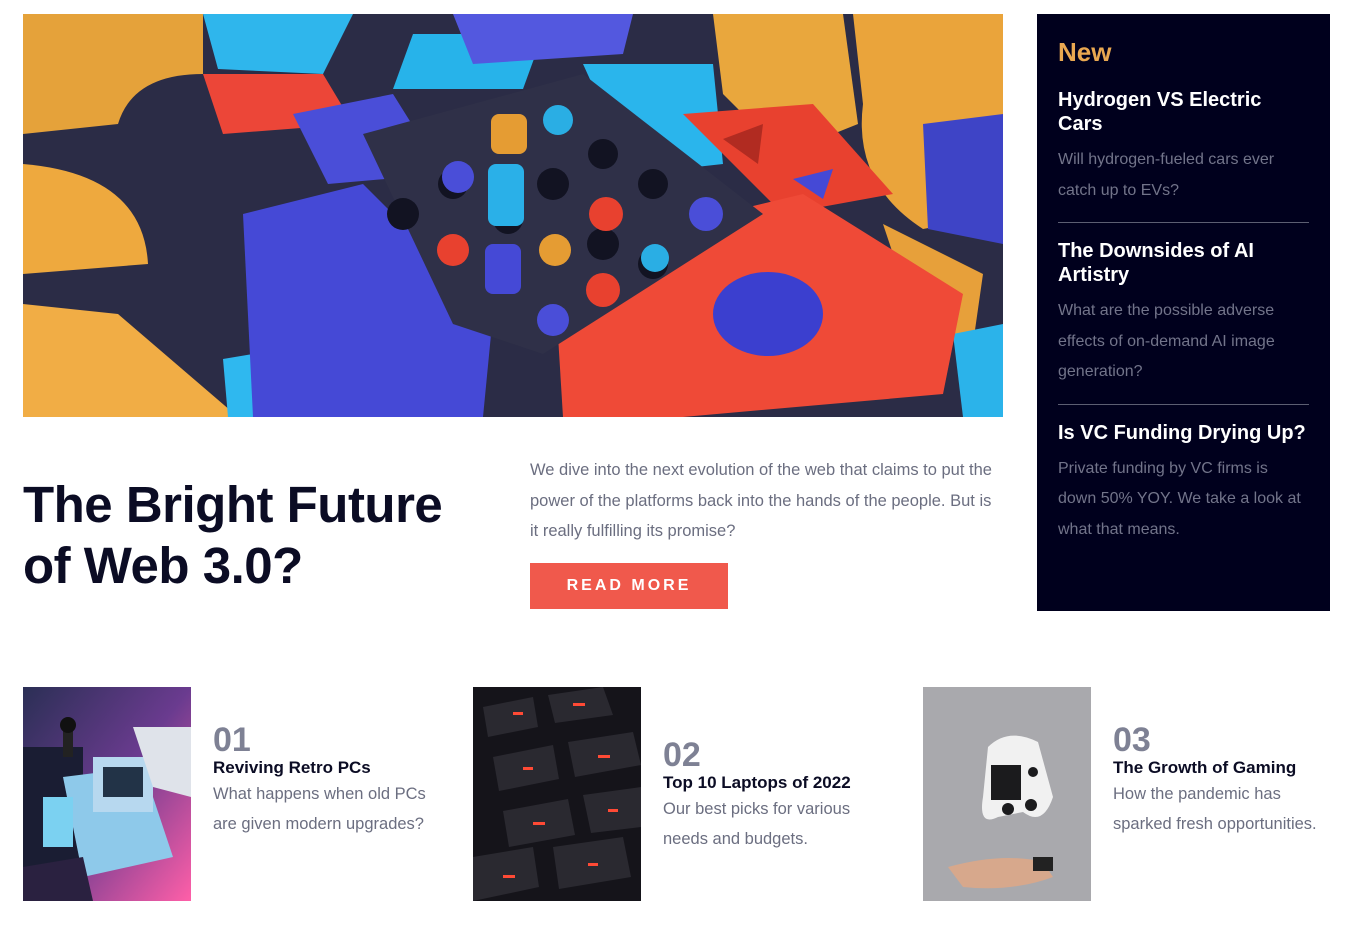  Describe the element at coordinates (1228, 768) in the screenshot. I see `card-title: The Growth of Gaming` at that location.